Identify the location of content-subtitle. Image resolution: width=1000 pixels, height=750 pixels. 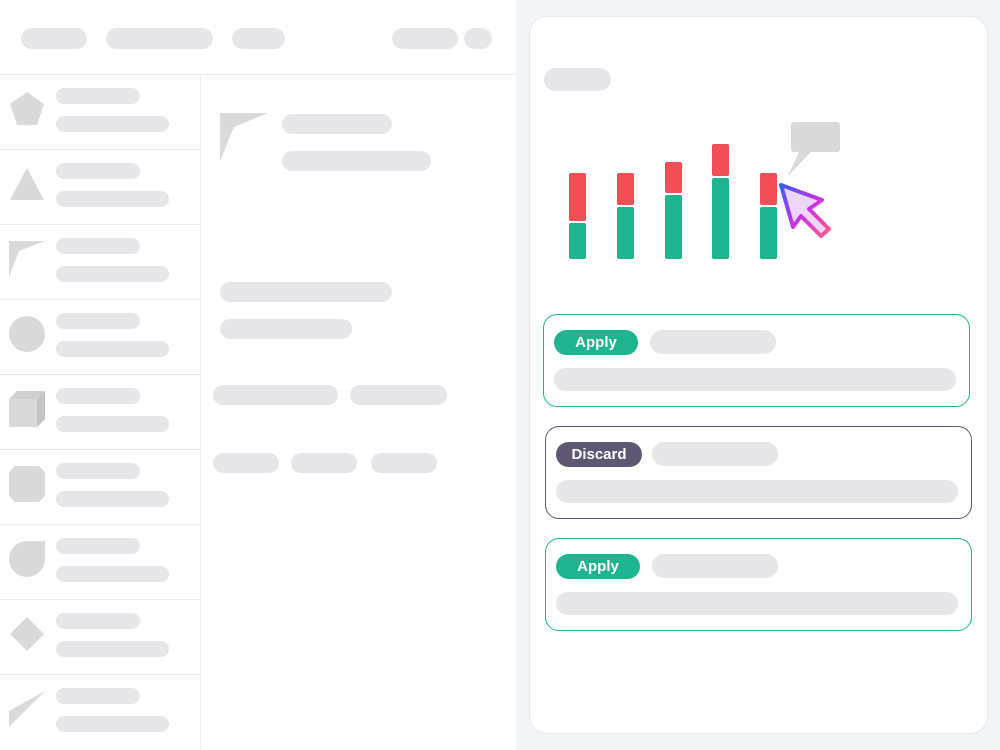
(356, 161).